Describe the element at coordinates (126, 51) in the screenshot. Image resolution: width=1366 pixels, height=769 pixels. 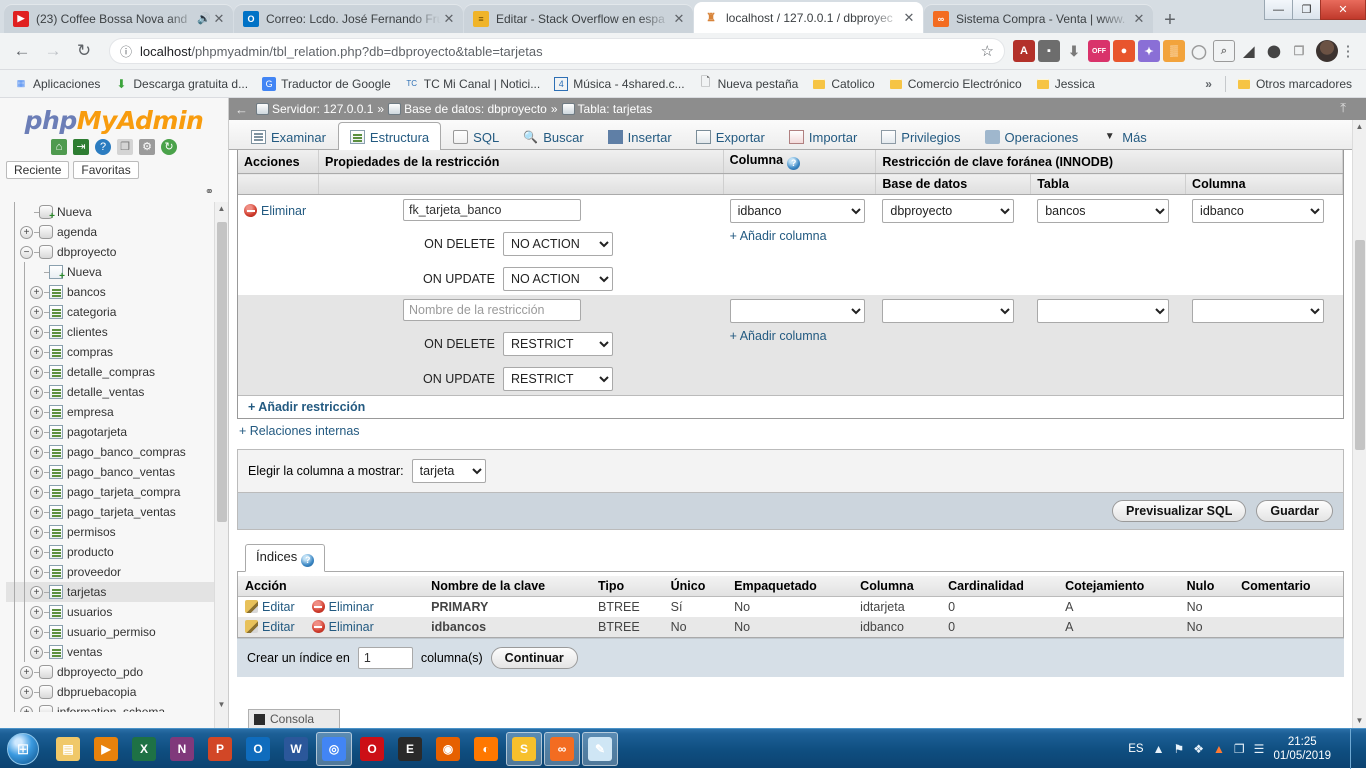
I see `site-info-icon: ⓘ` at that location.